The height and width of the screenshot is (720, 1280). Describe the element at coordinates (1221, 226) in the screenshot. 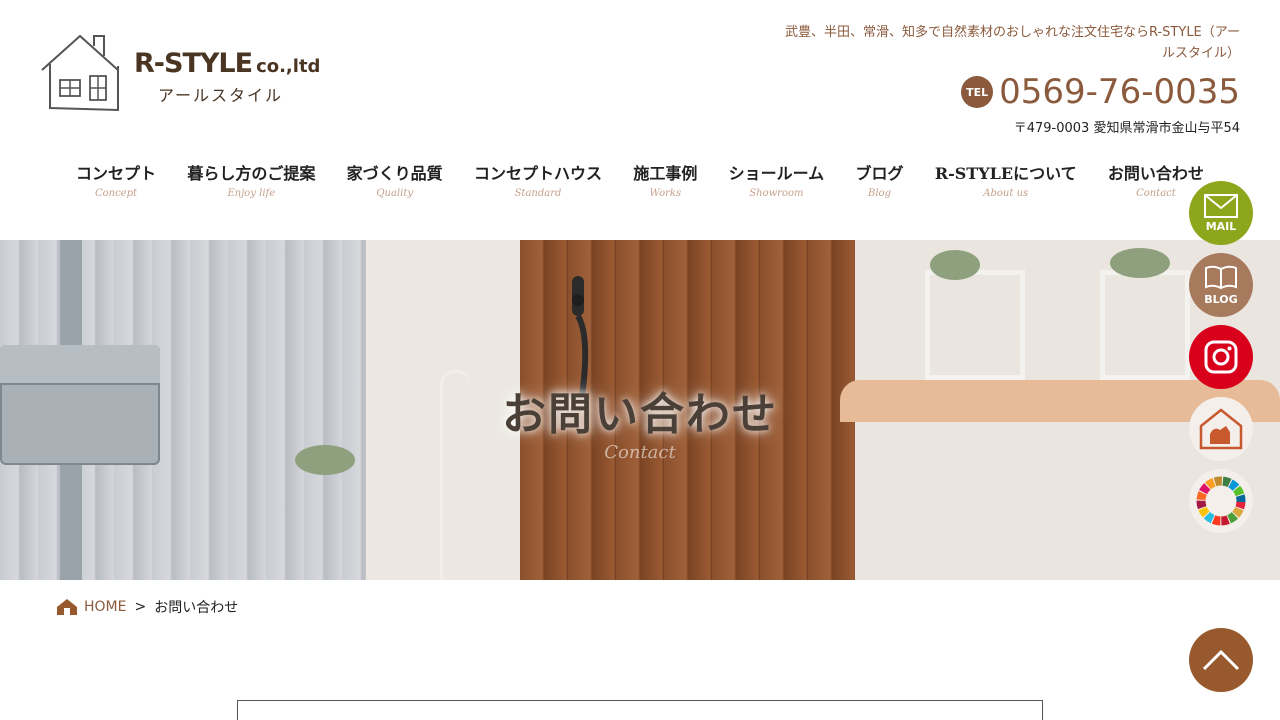

I see `mail-button-label: MAIL` at that location.